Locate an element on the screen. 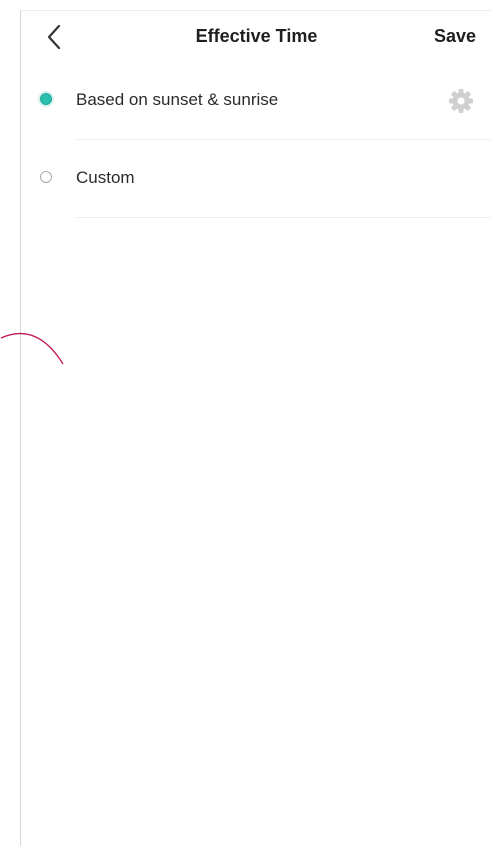 The height and width of the screenshot is (846, 491). divider is located at coordinates (283, 217).